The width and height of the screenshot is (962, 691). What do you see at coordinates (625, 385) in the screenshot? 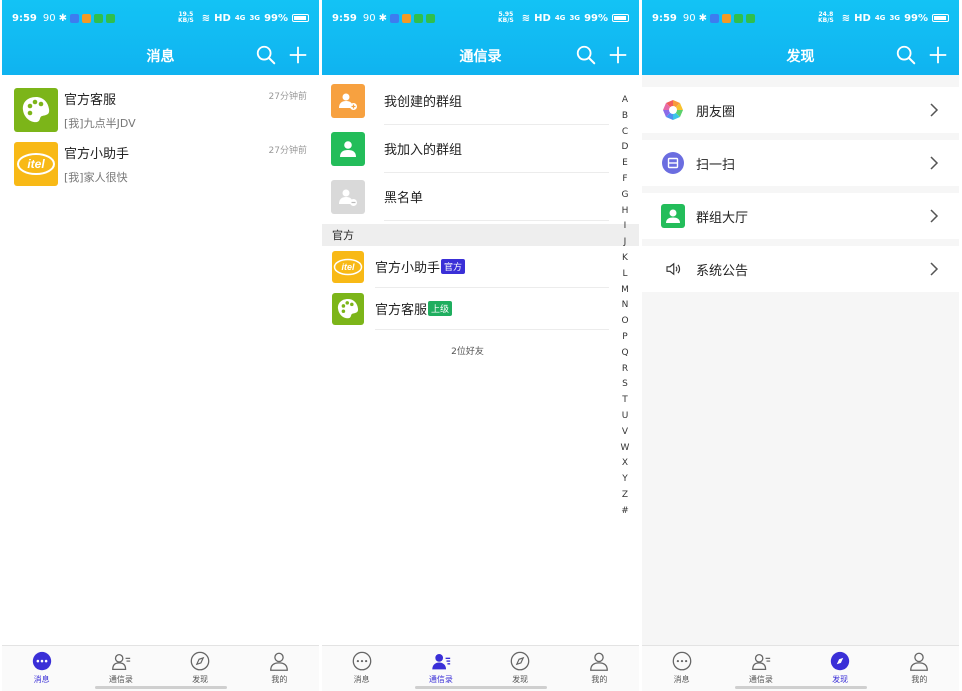
I see `alphabet-letter: S` at bounding box center [625, 385].